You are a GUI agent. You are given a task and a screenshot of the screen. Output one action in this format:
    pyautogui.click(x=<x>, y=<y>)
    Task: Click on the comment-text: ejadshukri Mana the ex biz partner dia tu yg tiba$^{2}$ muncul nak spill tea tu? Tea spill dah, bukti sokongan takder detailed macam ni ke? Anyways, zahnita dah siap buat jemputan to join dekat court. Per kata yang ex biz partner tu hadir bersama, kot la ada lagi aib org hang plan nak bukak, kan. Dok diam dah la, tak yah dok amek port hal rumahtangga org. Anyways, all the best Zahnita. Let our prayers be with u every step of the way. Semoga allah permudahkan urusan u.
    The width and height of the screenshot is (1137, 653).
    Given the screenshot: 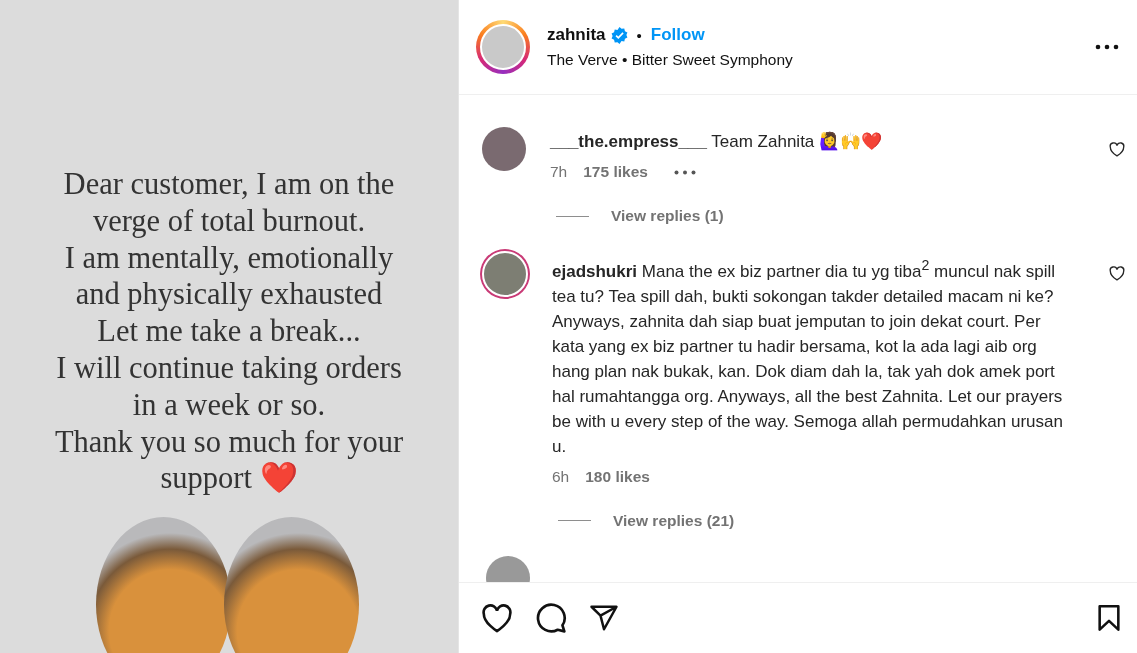 What is the action you would take?
    pyautogui.click(x=808, y=357)
    